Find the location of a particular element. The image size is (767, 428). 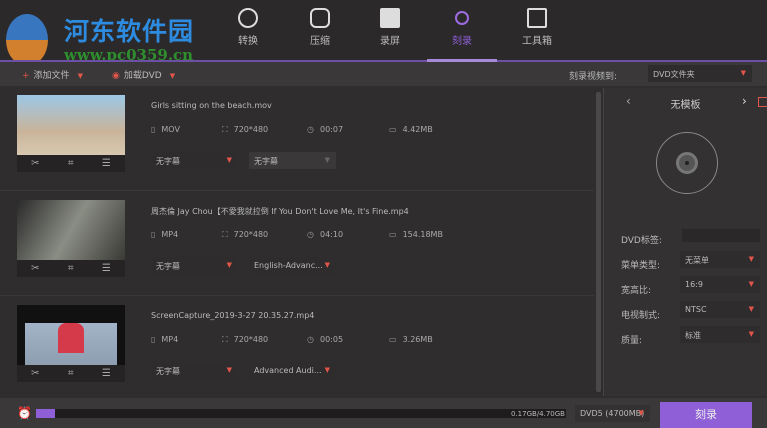

tab-label: 刻录 is located at coordinates (462, 41).